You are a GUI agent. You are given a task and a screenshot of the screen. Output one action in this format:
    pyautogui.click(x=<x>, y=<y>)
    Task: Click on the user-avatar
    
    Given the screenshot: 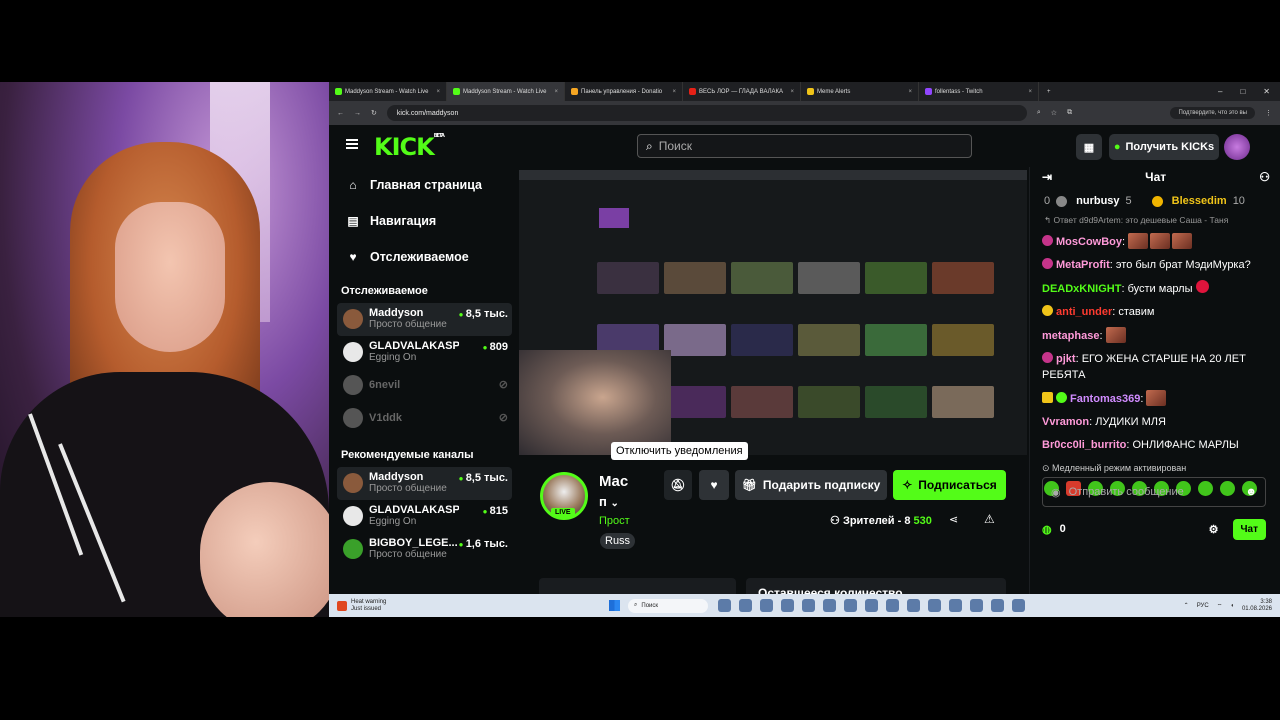 What is the action you would take?
    pyautogui.click(x=1237, y=147)
    